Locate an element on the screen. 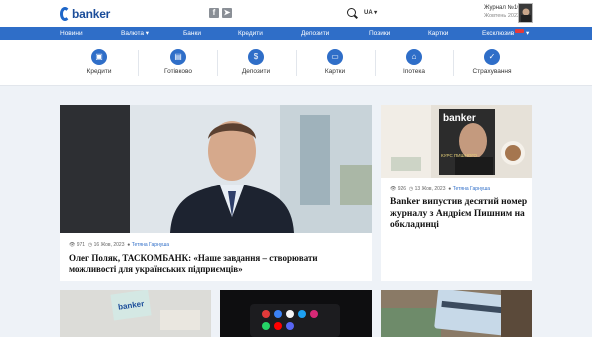  logo-mark-icon is located at coordinates (65, 14).